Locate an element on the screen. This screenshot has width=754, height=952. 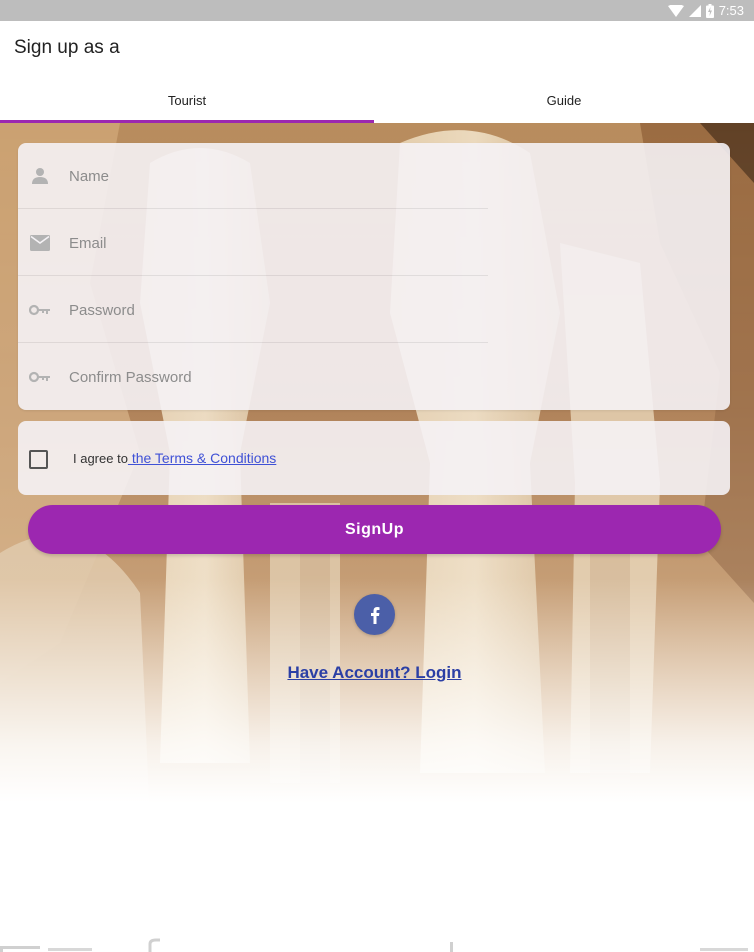
page-title: Sign up as a is located at coordinates (67, 47).